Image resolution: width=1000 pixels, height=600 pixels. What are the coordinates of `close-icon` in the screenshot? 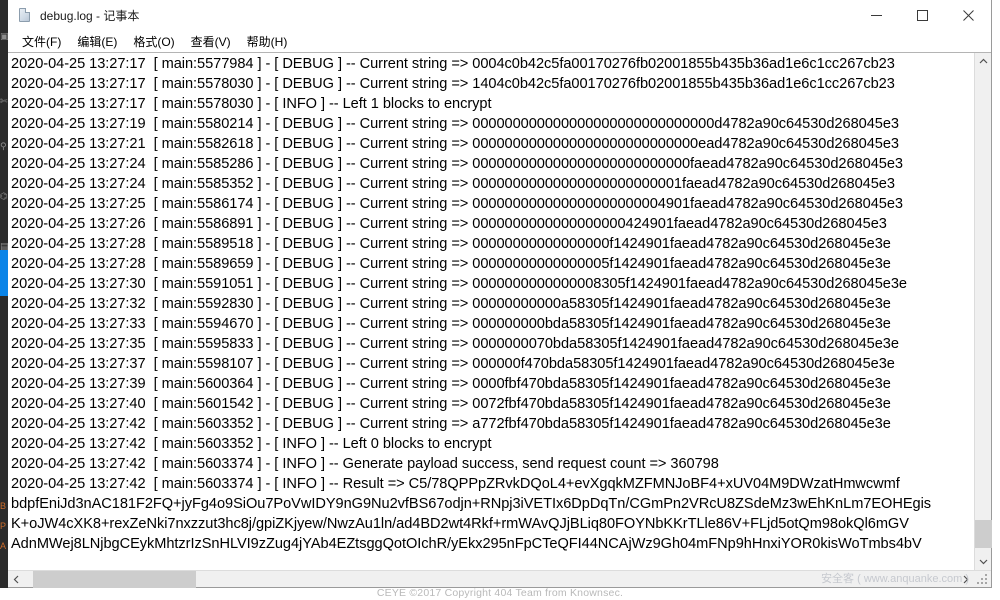 It's located at (968, 15).